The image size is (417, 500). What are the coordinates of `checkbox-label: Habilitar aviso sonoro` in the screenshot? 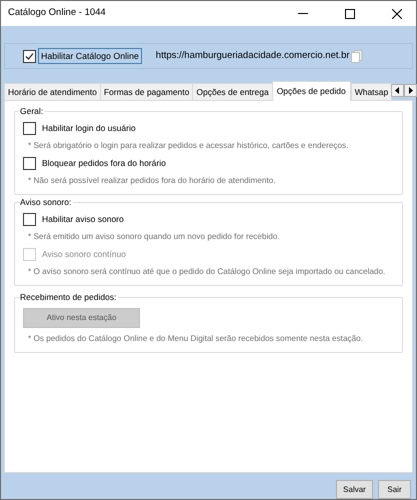 It's located at (83, 219).